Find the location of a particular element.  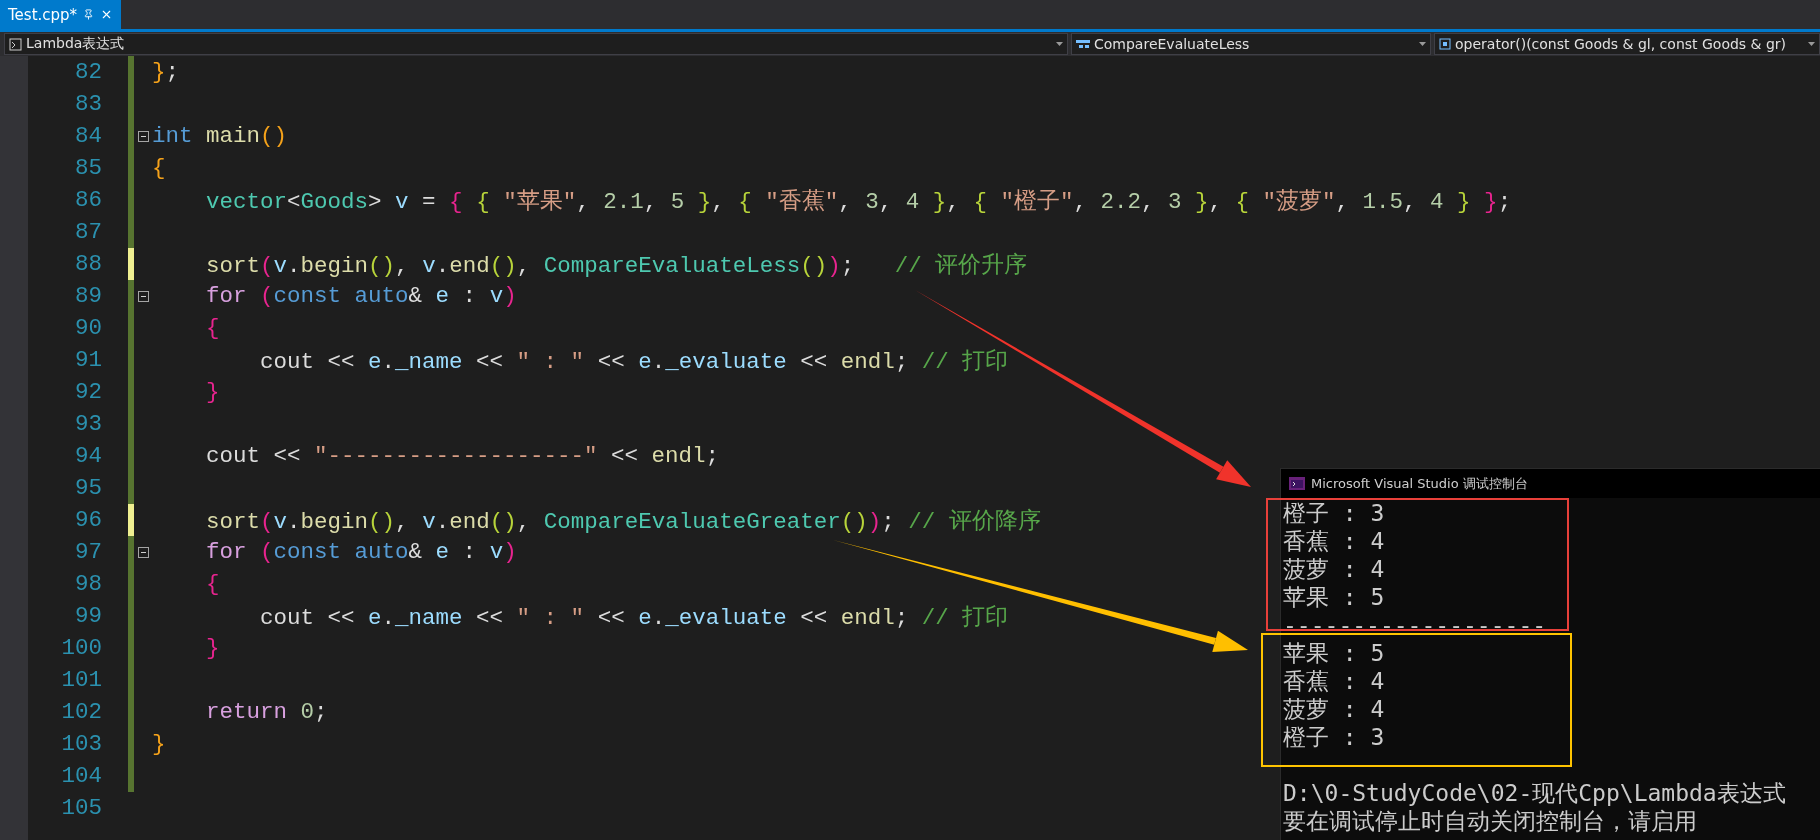

line-number: 96 is located at coordinates (88, 520).